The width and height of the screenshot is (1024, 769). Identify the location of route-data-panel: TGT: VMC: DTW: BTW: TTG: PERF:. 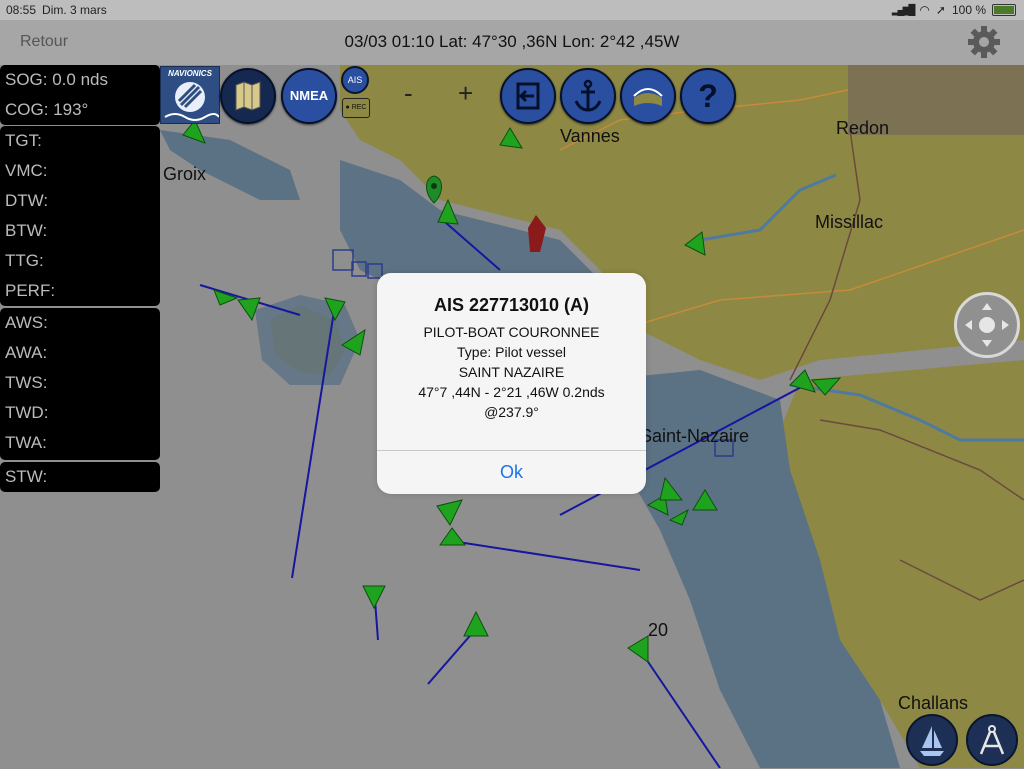
(80, 216).